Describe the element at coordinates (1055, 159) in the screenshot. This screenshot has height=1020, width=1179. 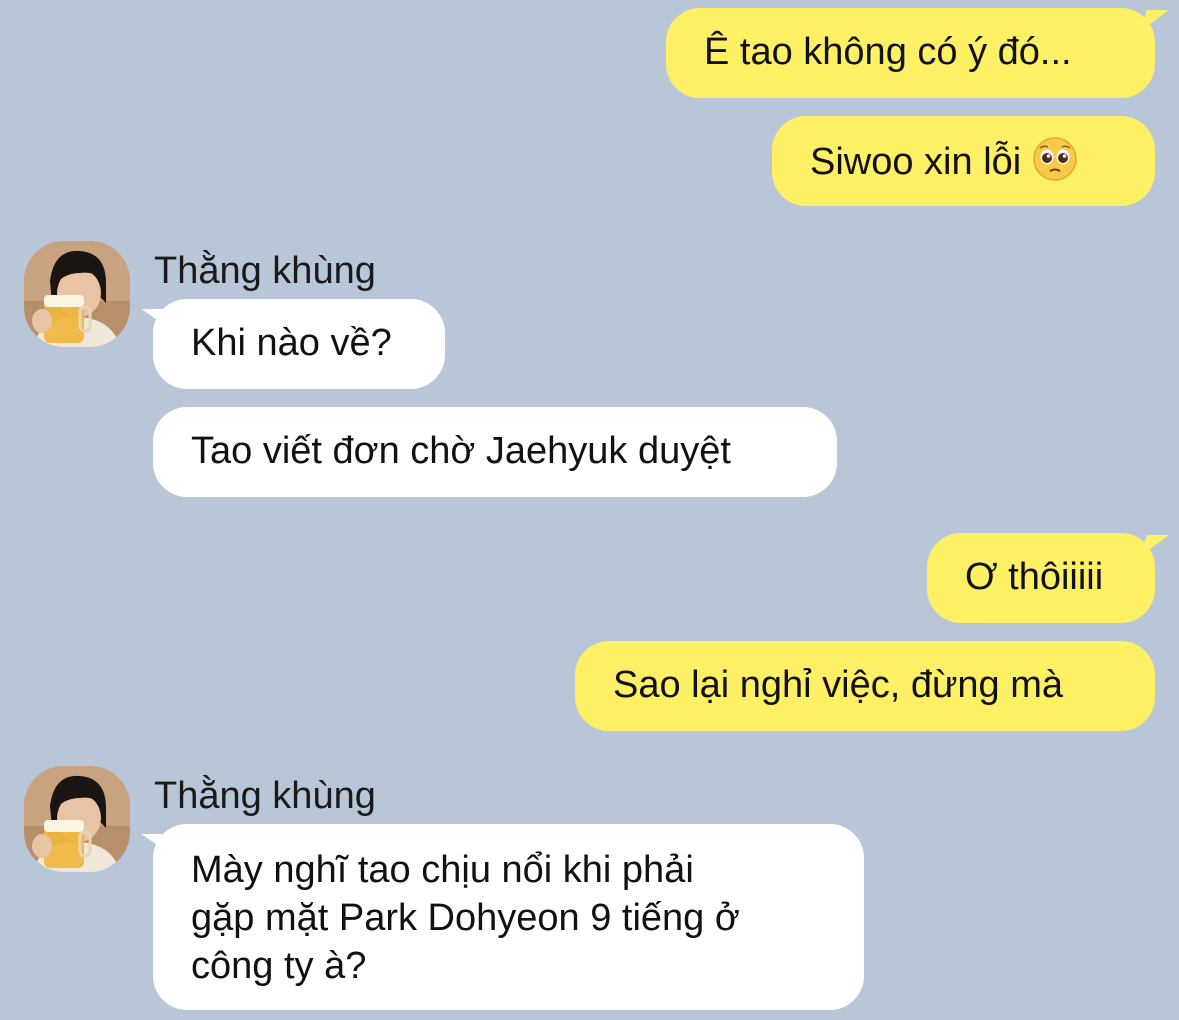
I see `pleading-face-icon` at that location.